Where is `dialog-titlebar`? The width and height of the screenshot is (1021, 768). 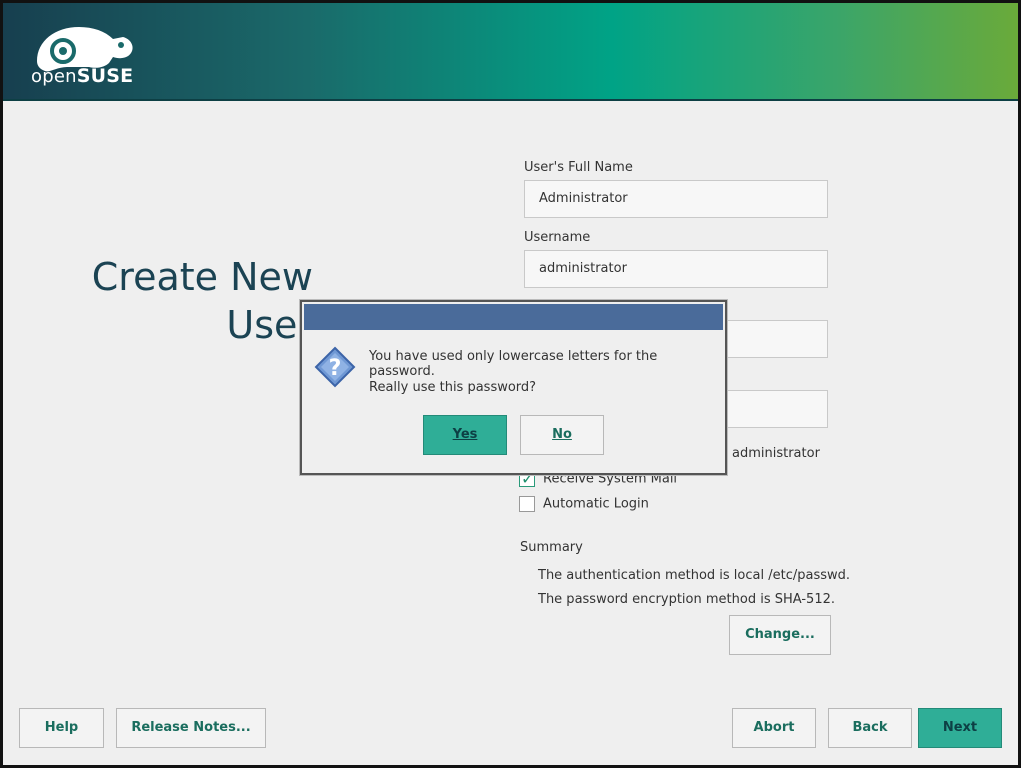 dialog-titlebar is located at coordinates (513, 317).